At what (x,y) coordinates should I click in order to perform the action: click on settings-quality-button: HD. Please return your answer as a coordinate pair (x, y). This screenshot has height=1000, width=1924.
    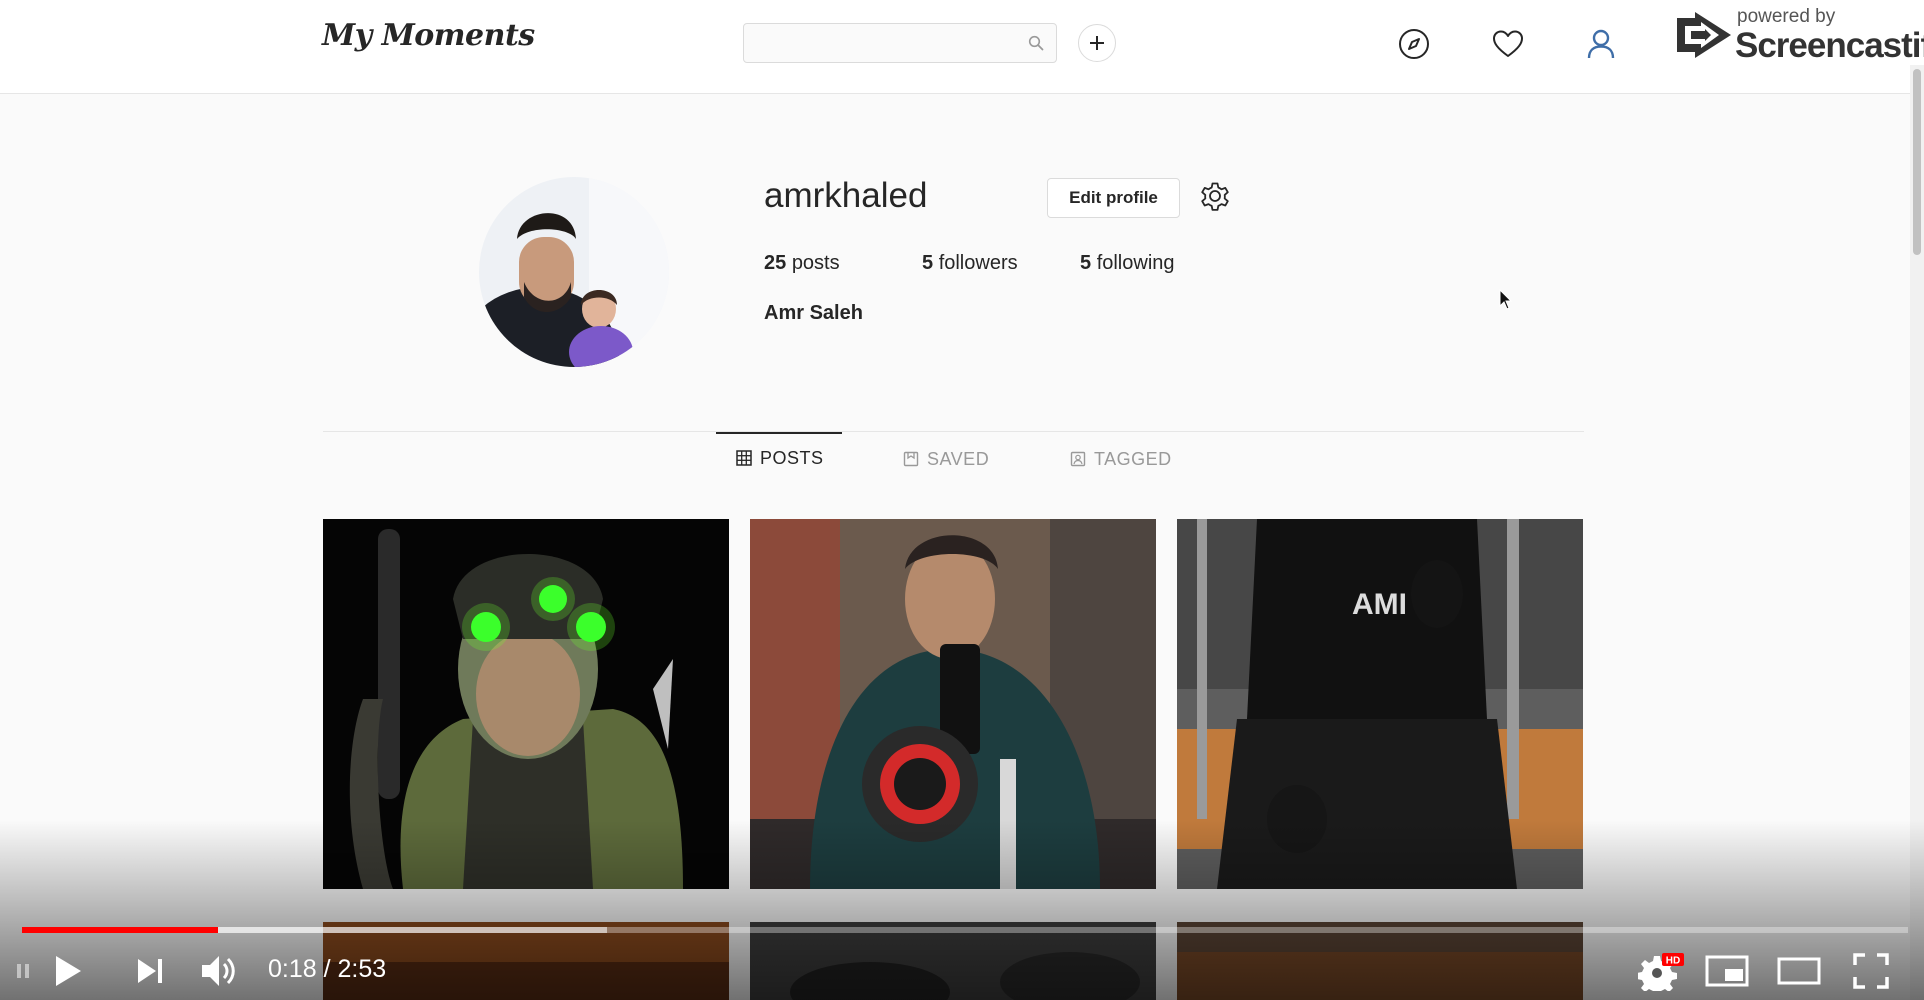
    Looking at the image, I should click on (1661, 971).